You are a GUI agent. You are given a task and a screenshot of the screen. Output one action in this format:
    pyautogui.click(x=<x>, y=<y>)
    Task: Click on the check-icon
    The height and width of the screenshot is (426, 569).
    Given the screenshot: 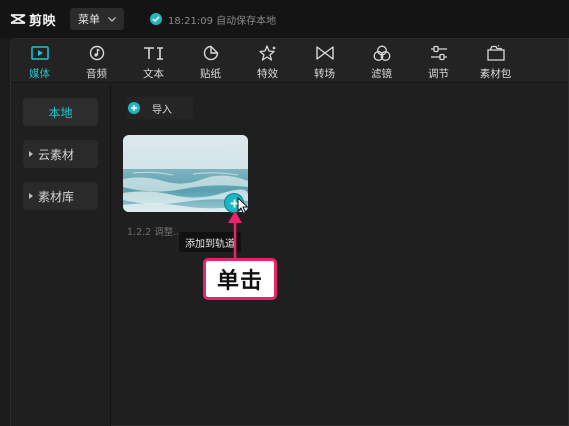 What is the action you would take?
    pyautogui.click(x=156, y=19)
    